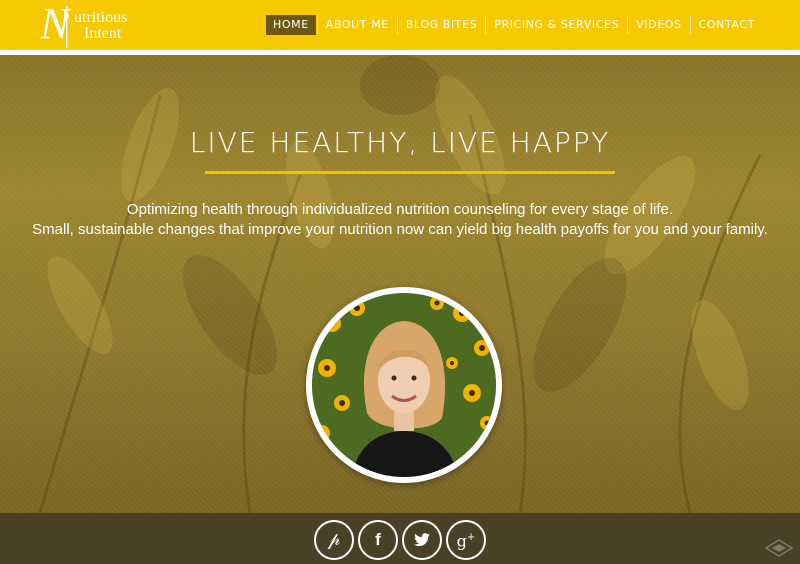  I want to click on google-plus-icon: g+, so click(466, 541).